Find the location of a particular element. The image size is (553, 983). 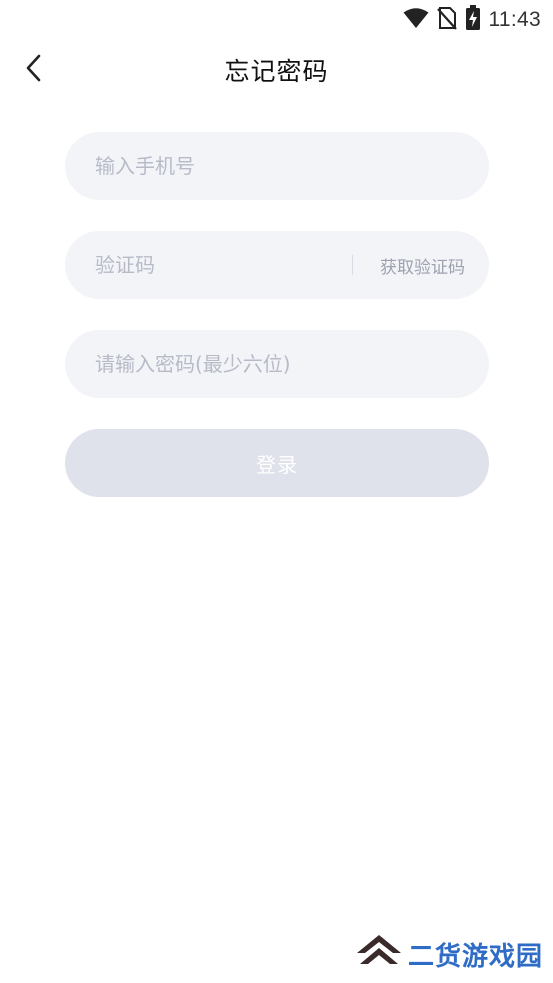

nav-bar: 忘记密码 is located at coordinates (276, 70).